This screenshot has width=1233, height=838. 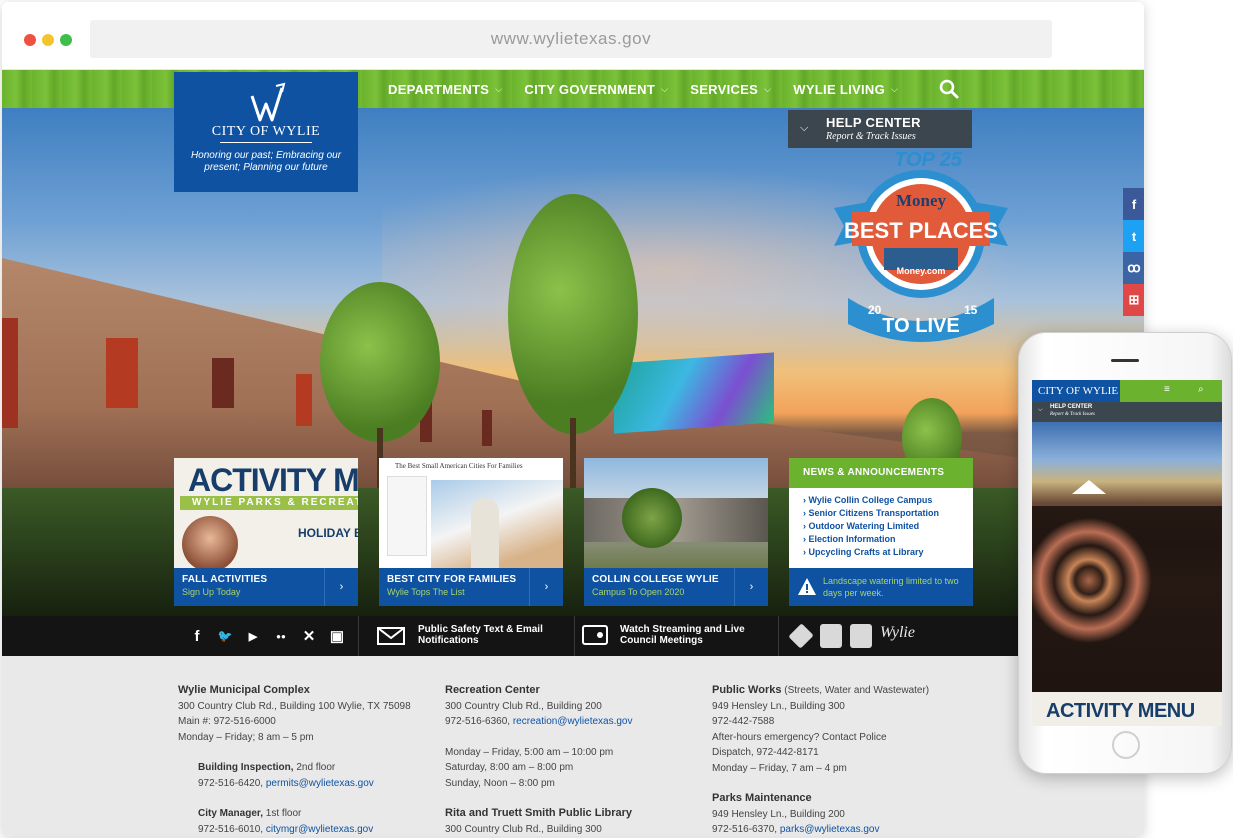 I want to click on social-strip: f t ꝏ ⊞, so click(x=1133, y=252).